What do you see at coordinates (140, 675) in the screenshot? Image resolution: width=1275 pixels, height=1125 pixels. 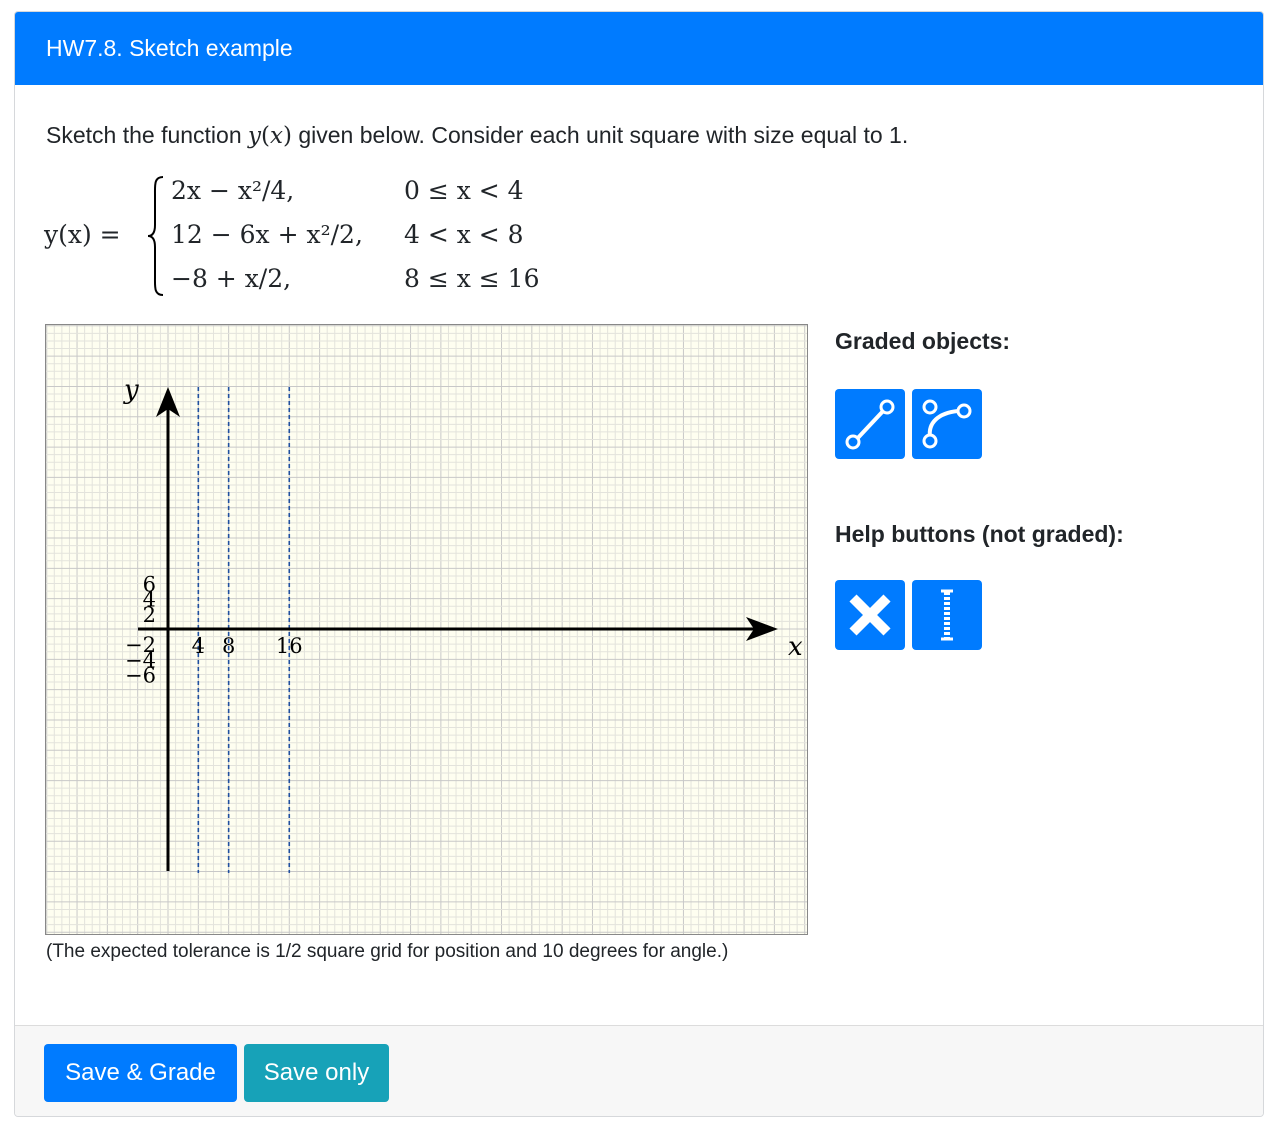 I see `y-tick-label: −6` at bounding box center [140, 675].